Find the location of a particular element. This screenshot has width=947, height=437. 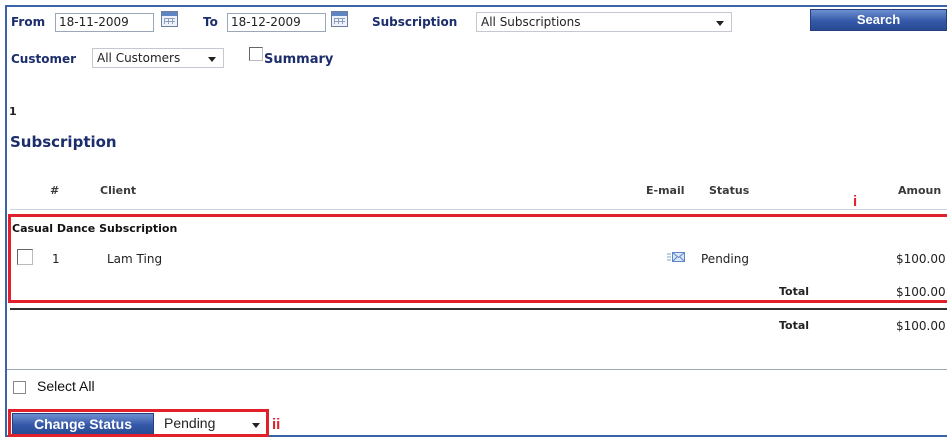

col-header-client: Client is located at coordinates (118, 190).